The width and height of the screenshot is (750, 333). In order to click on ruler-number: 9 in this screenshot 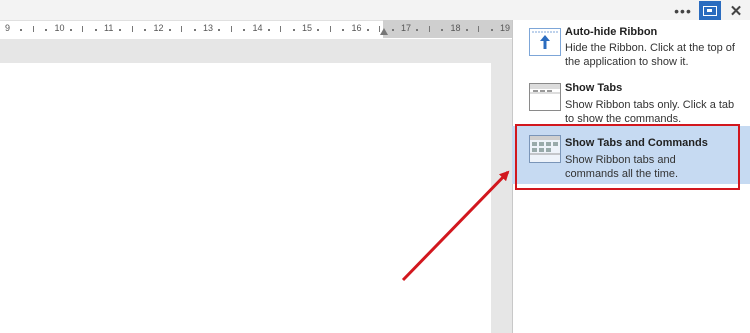, I will do `click(8, 28)`.